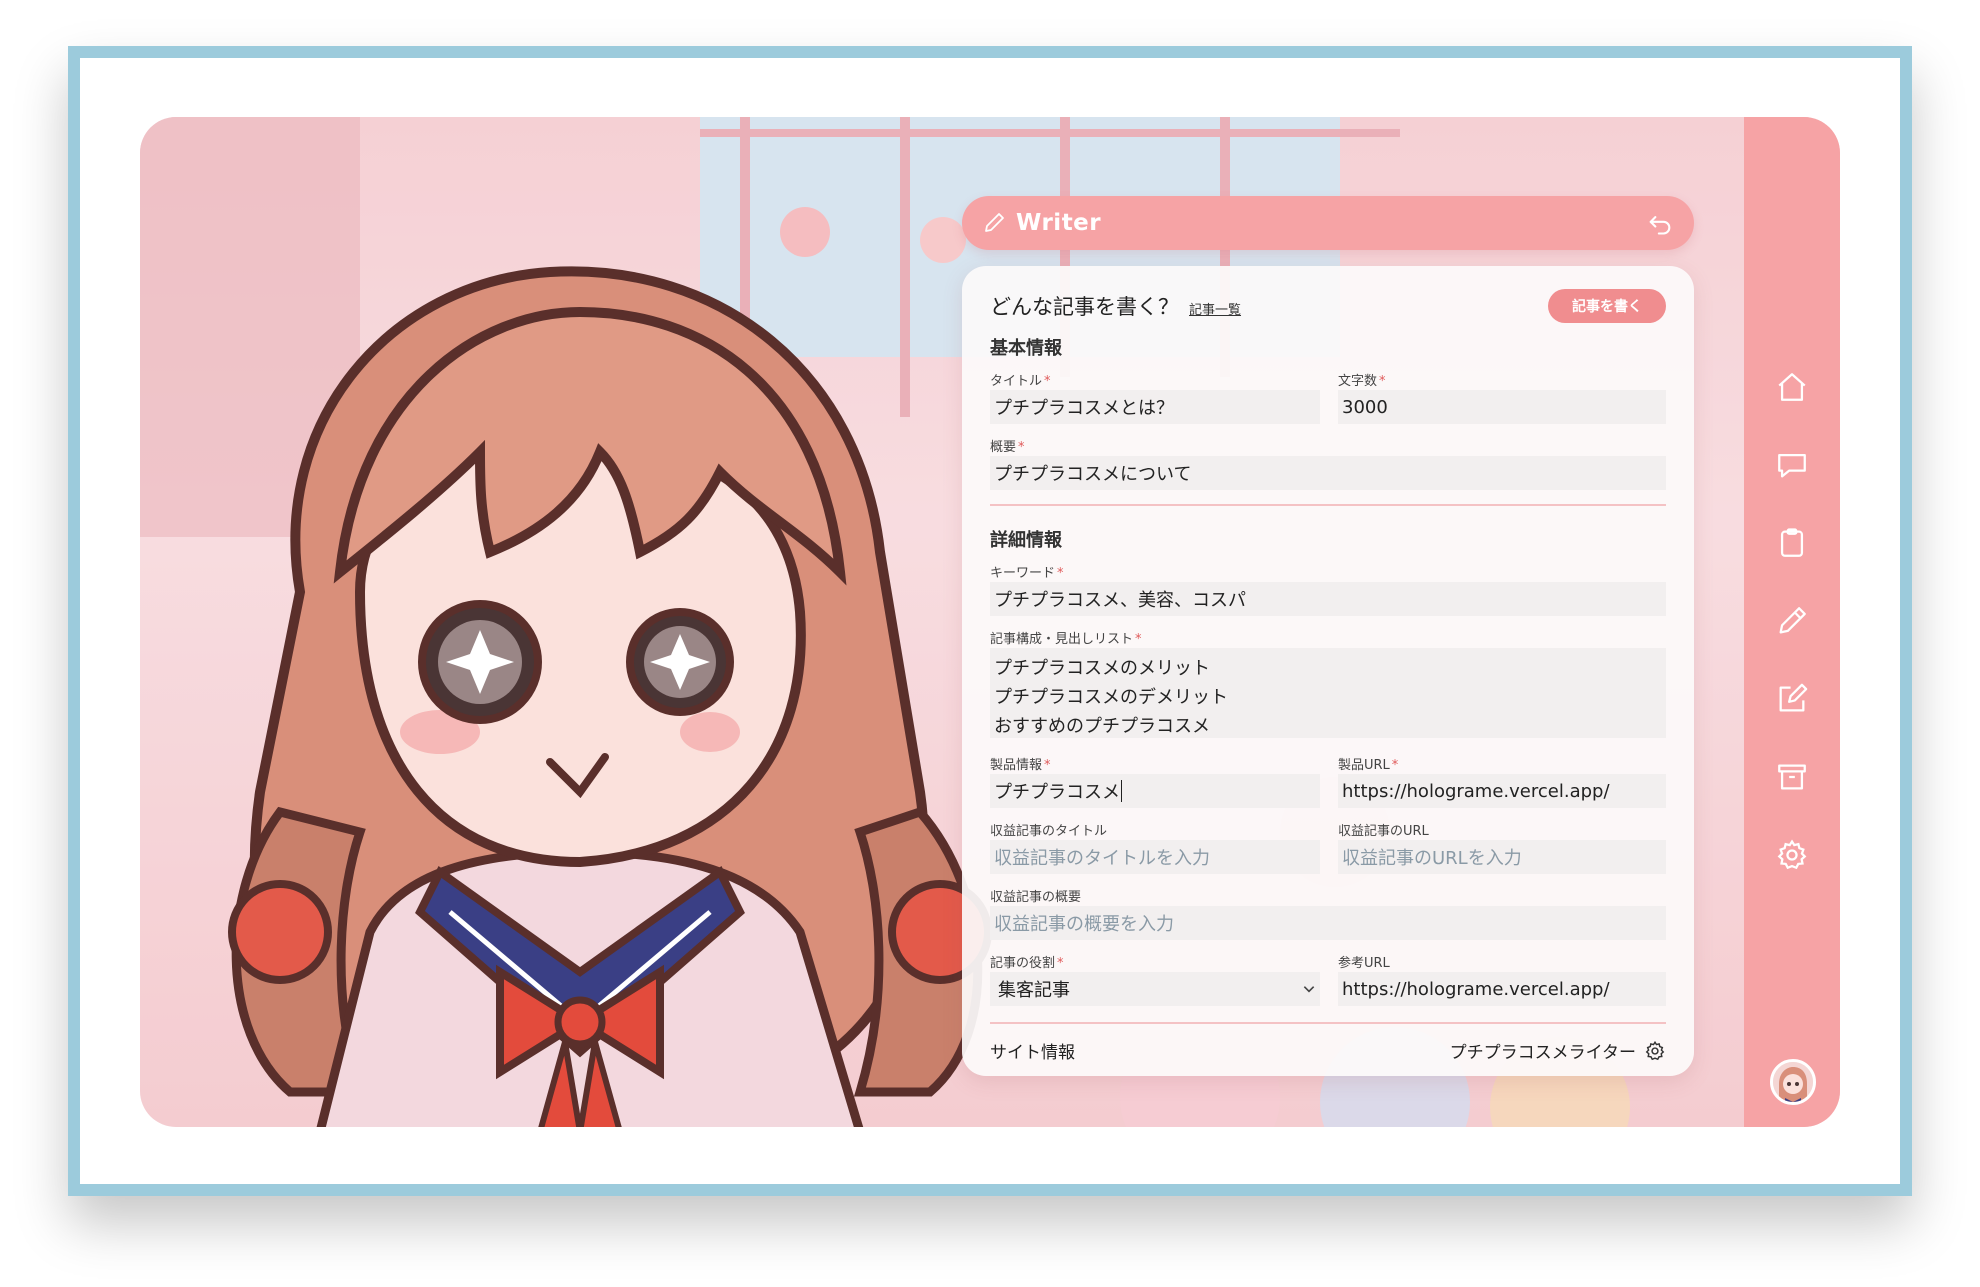 The width and height of the screenshot is (1980, 1287). What do you see at coordinates (1502, 791) in the screenshot?
I see `product-url-input: https://holograme.vercel.app/` at bounding box center [1502, 791].